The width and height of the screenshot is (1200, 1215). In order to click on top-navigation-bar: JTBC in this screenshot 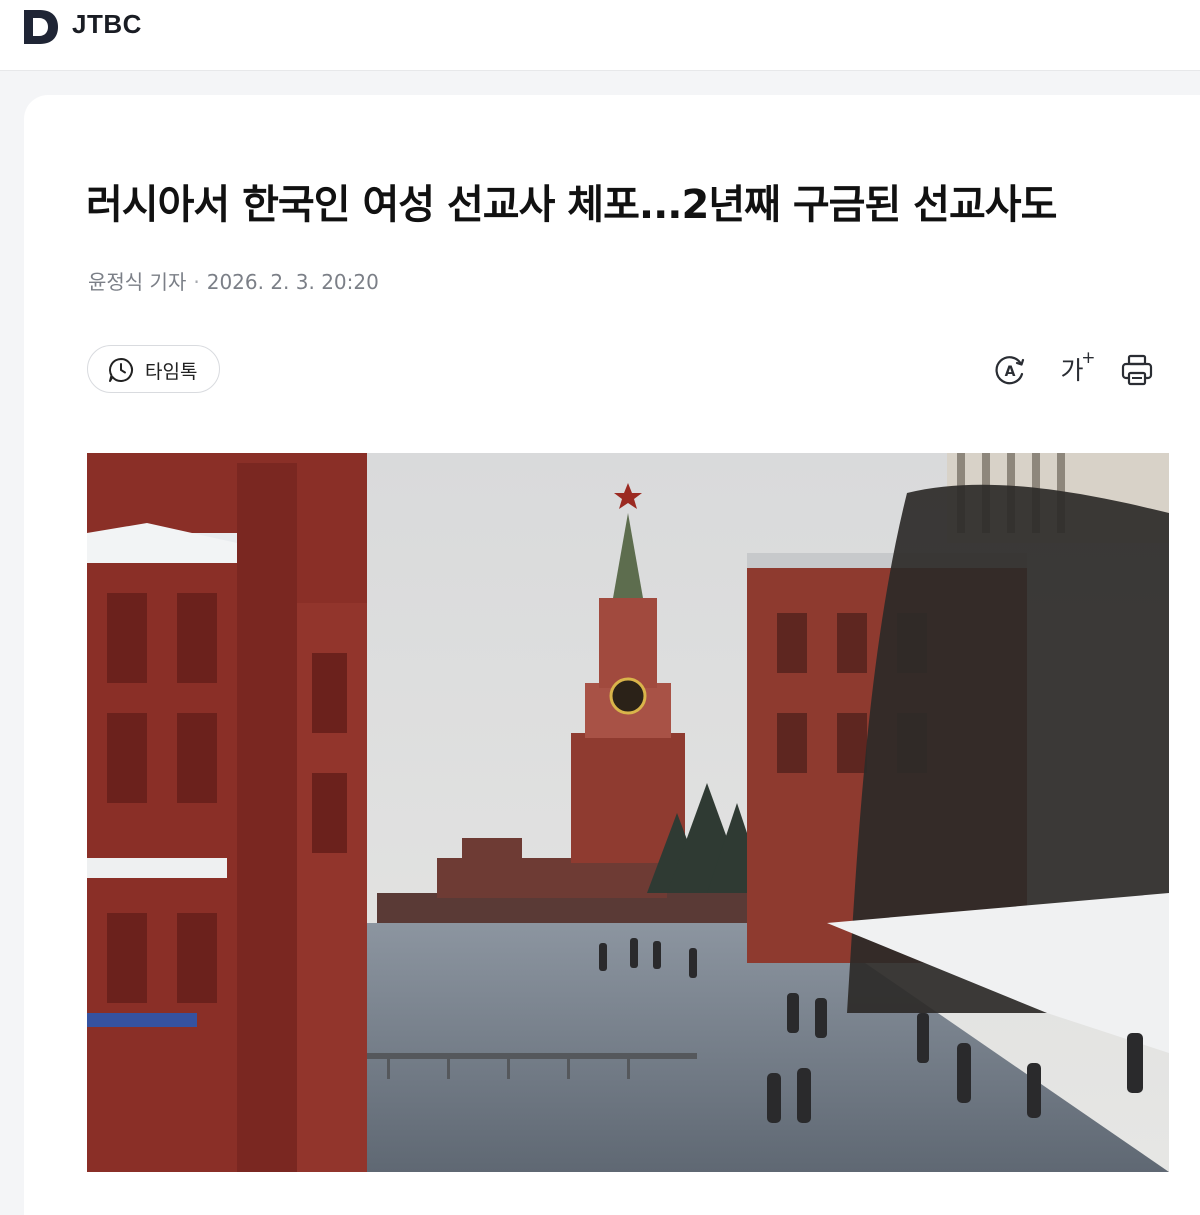, I will do `click(600, 35)`.